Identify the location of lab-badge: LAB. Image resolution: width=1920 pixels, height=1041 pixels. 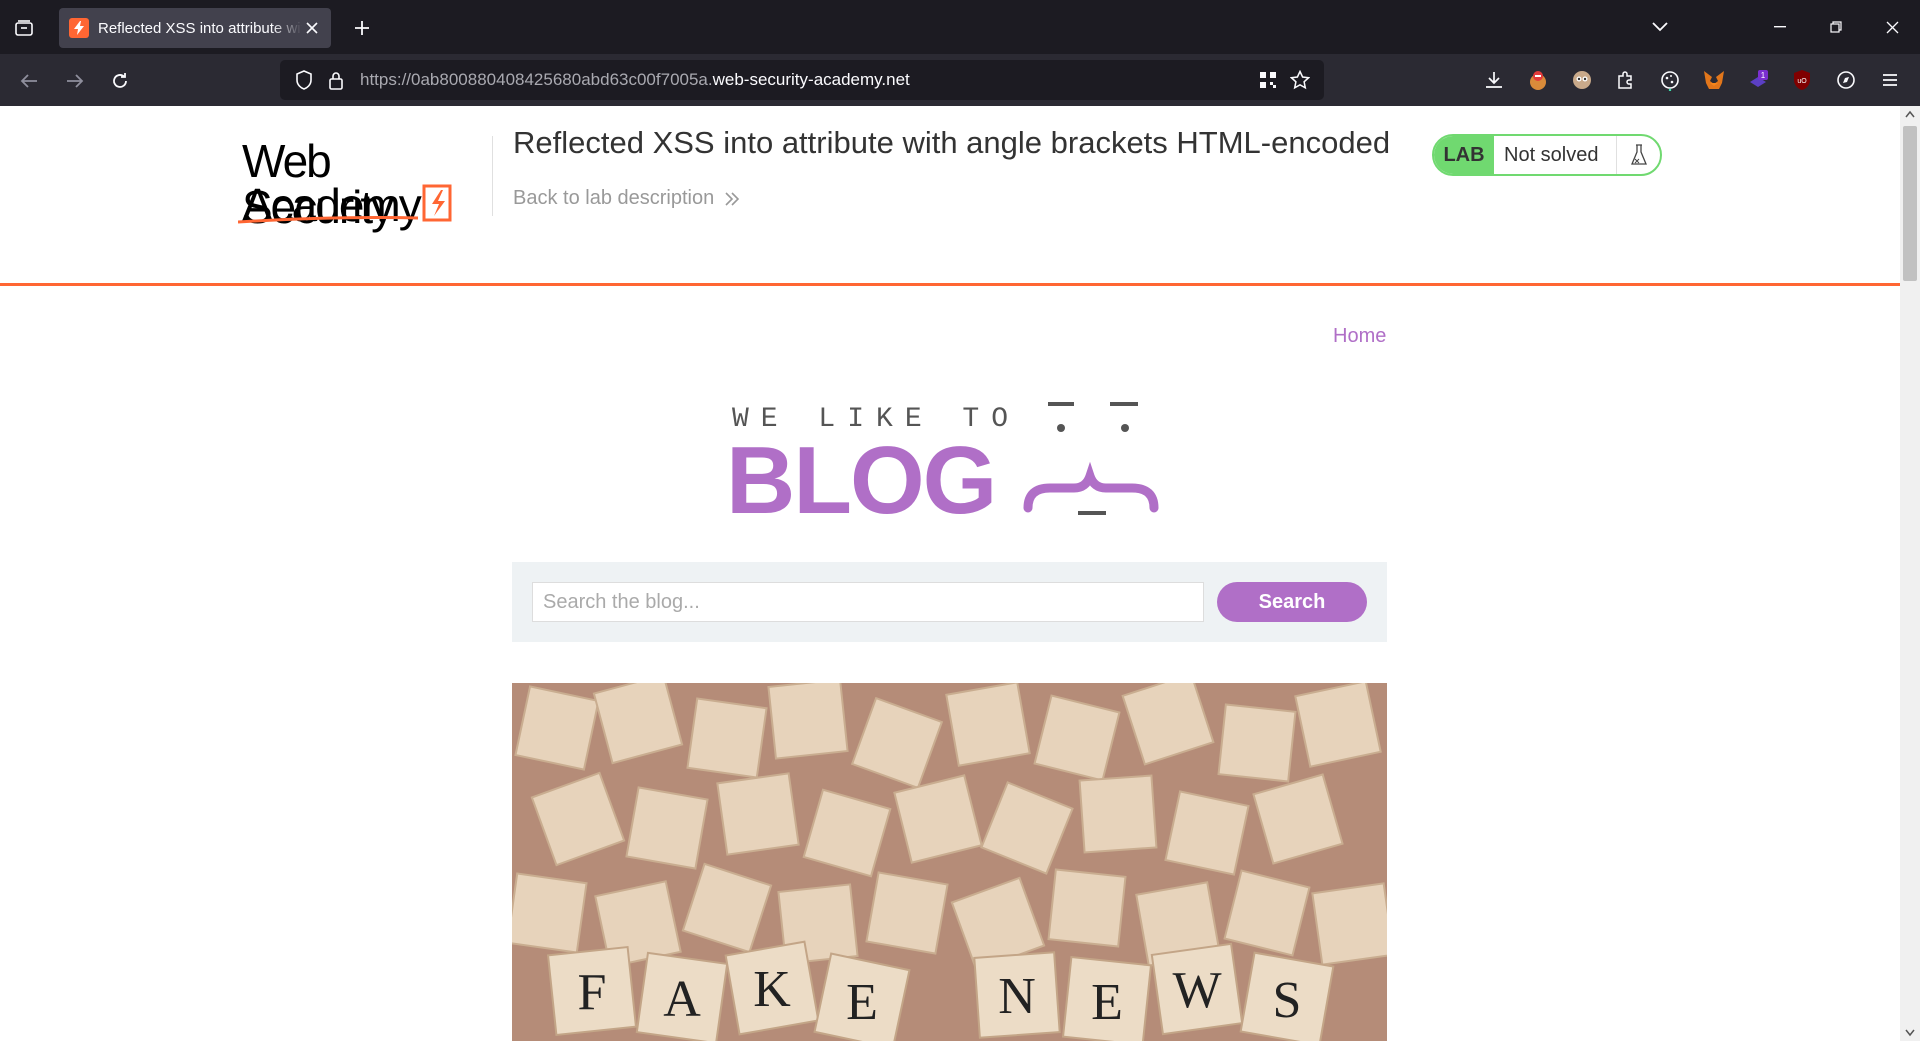
(1464, 155).